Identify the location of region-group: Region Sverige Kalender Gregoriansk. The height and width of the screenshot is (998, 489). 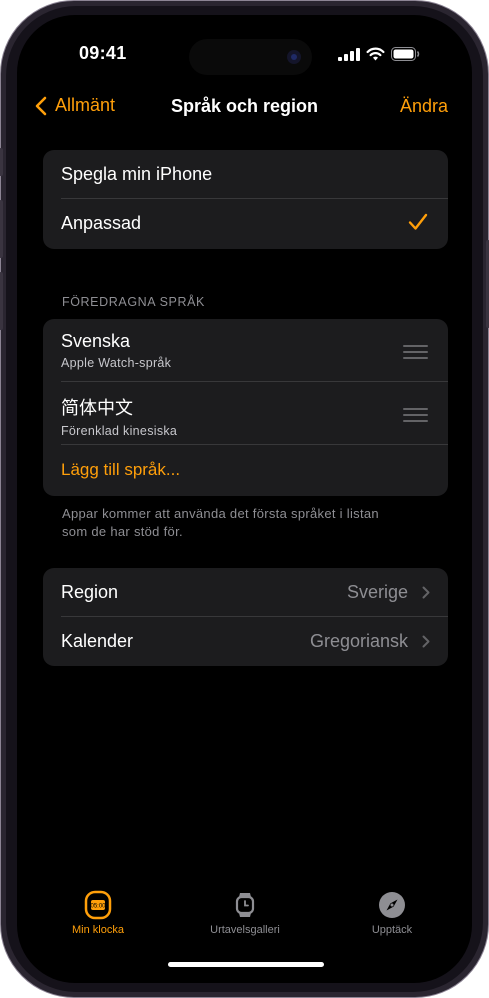
(245, 617).